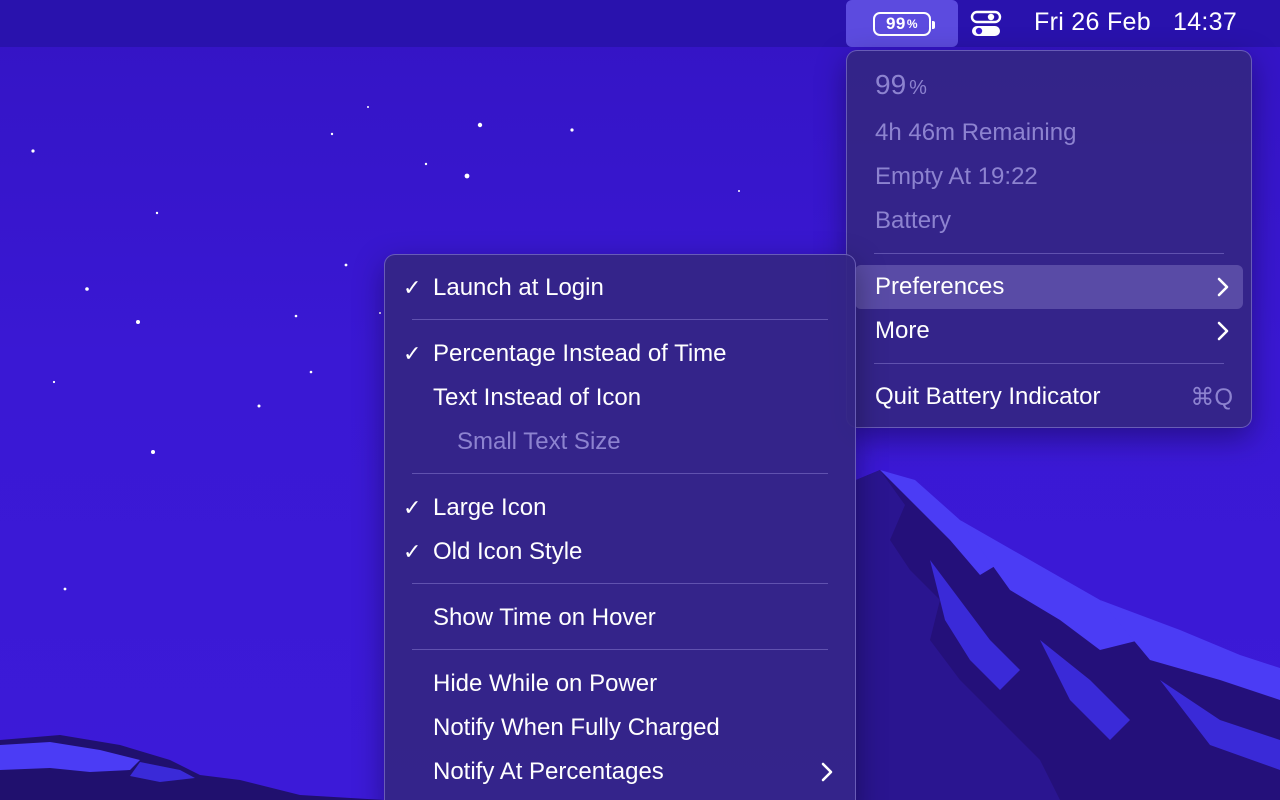 The image size is (1280, 800). I want to click on menu-item-empty-at: Empty At 19:22, so click(1049, 177).